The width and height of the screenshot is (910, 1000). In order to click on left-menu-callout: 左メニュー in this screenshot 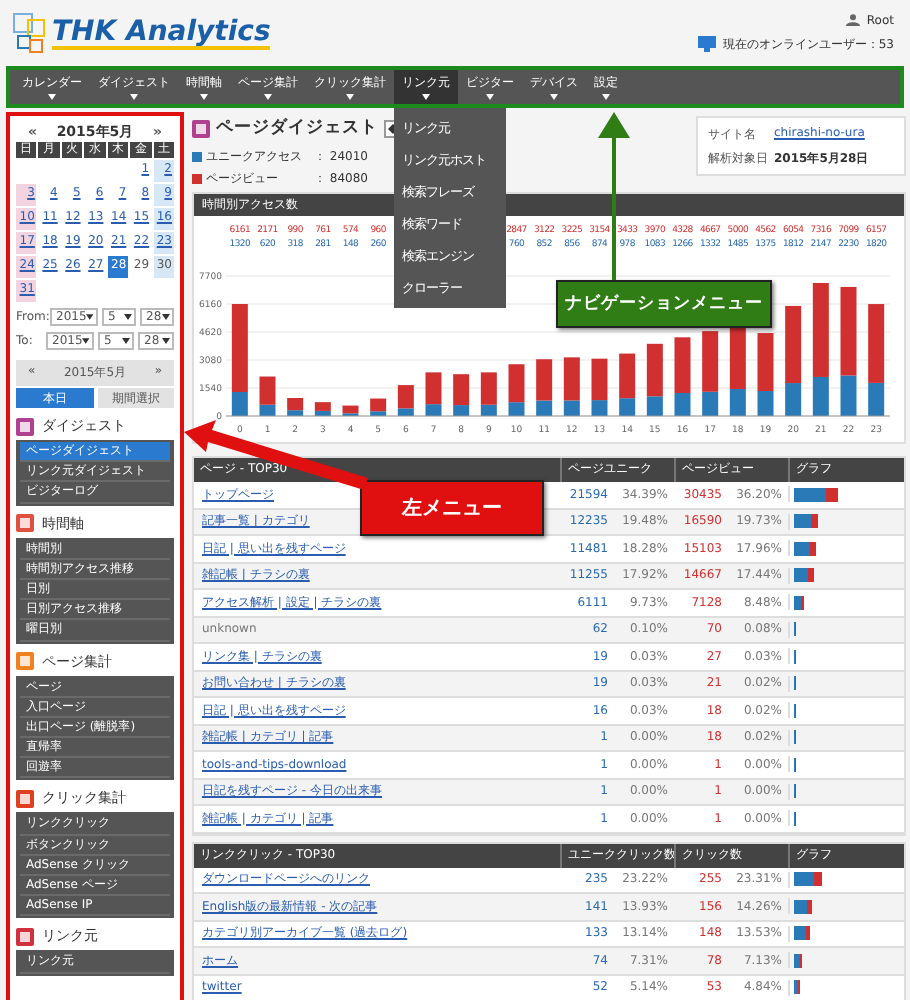, I will do `click(452, 508)`.